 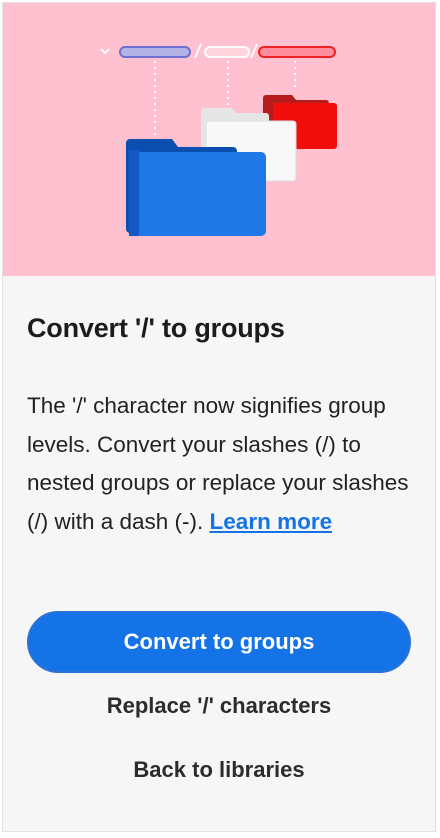 I want to click on path-segment-blue, so click(x=155, y=52).